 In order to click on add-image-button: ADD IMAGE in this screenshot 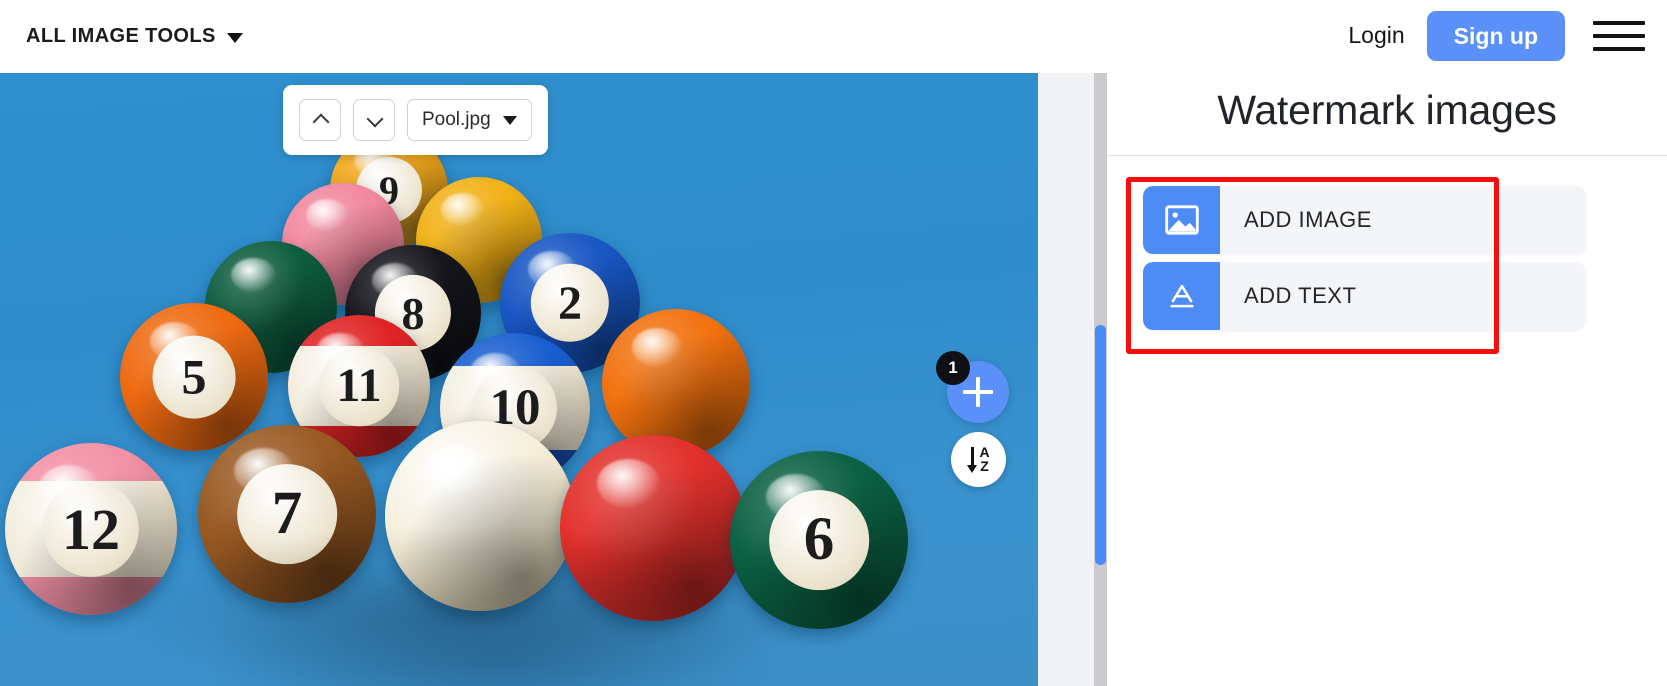, I will do `click(1364, 220)`.